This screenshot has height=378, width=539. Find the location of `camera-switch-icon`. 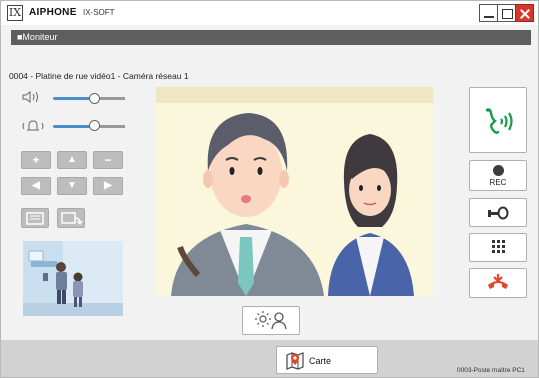

camera-switch-icon is located at coordinates (72, 218).